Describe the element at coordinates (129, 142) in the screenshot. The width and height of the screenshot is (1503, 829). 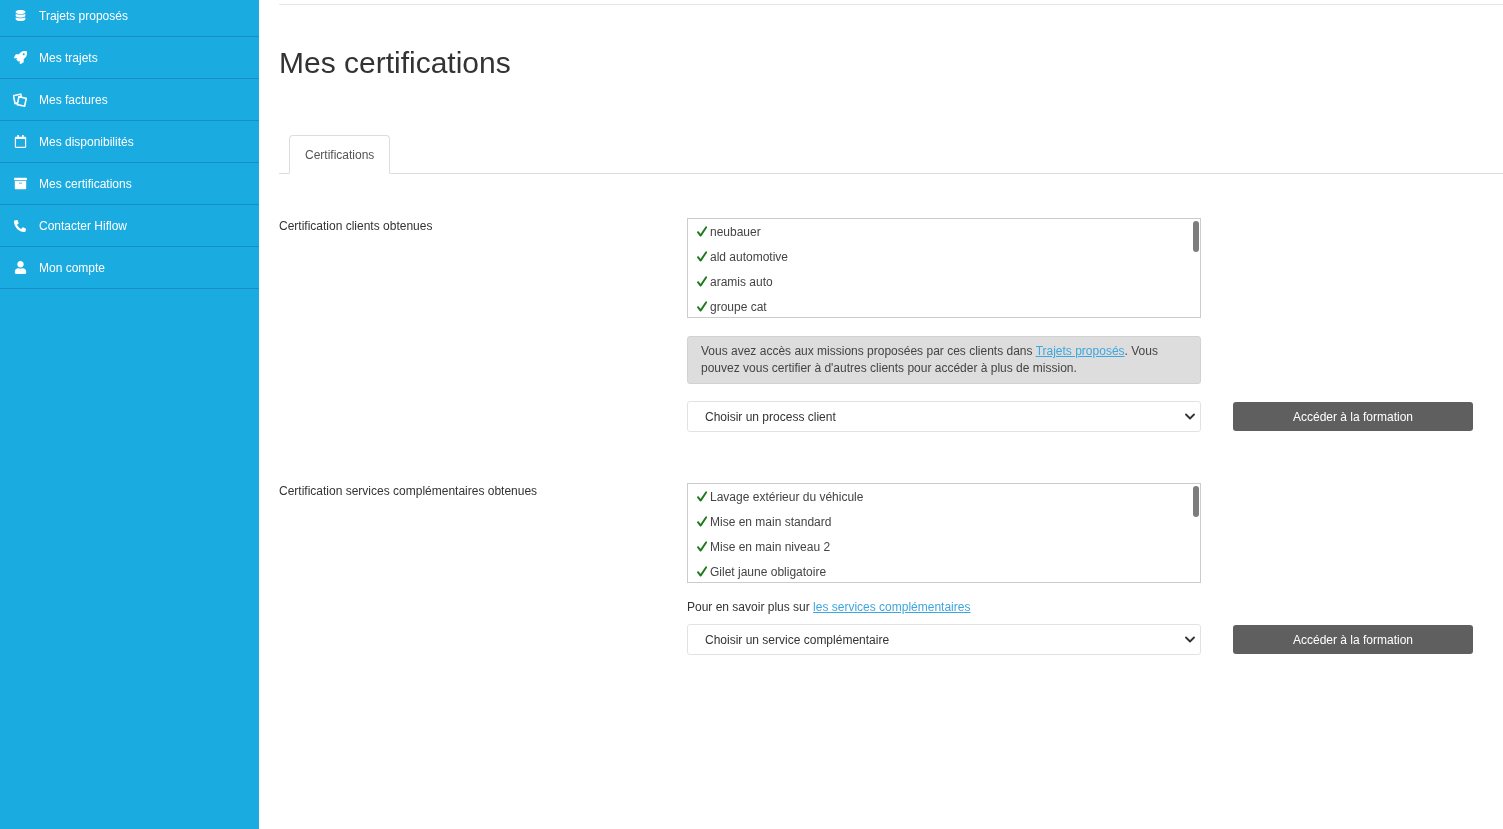
I see `sidebar-item: Mes disponibilités` at that location.